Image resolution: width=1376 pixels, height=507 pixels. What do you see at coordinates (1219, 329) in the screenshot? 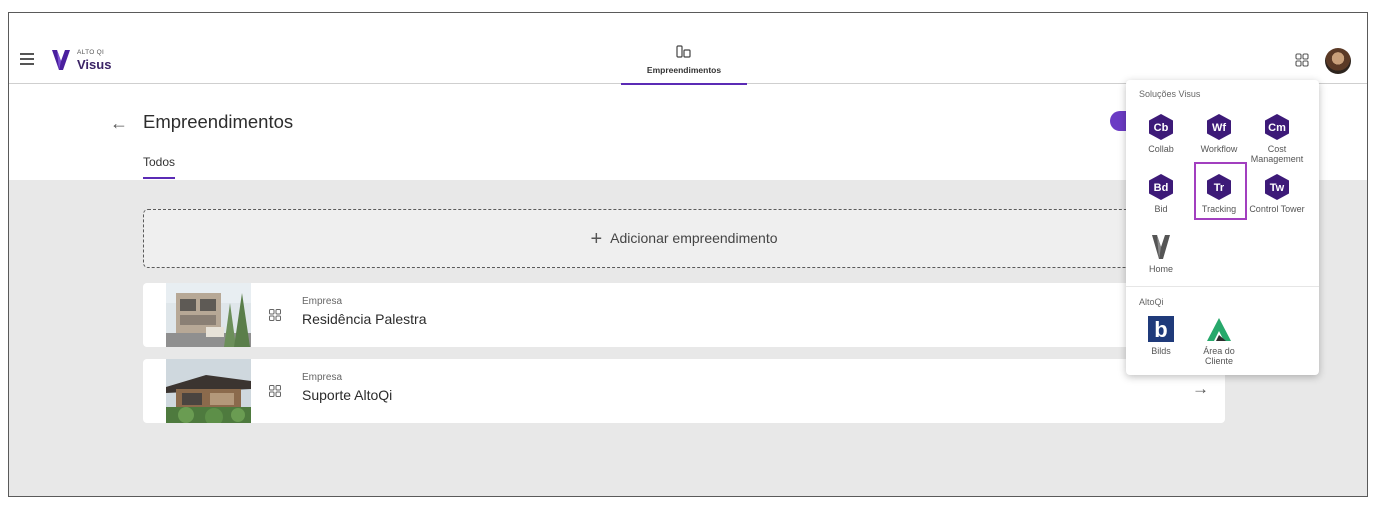
I see `area-cliente-icon` at bounding box center [1219, 329].